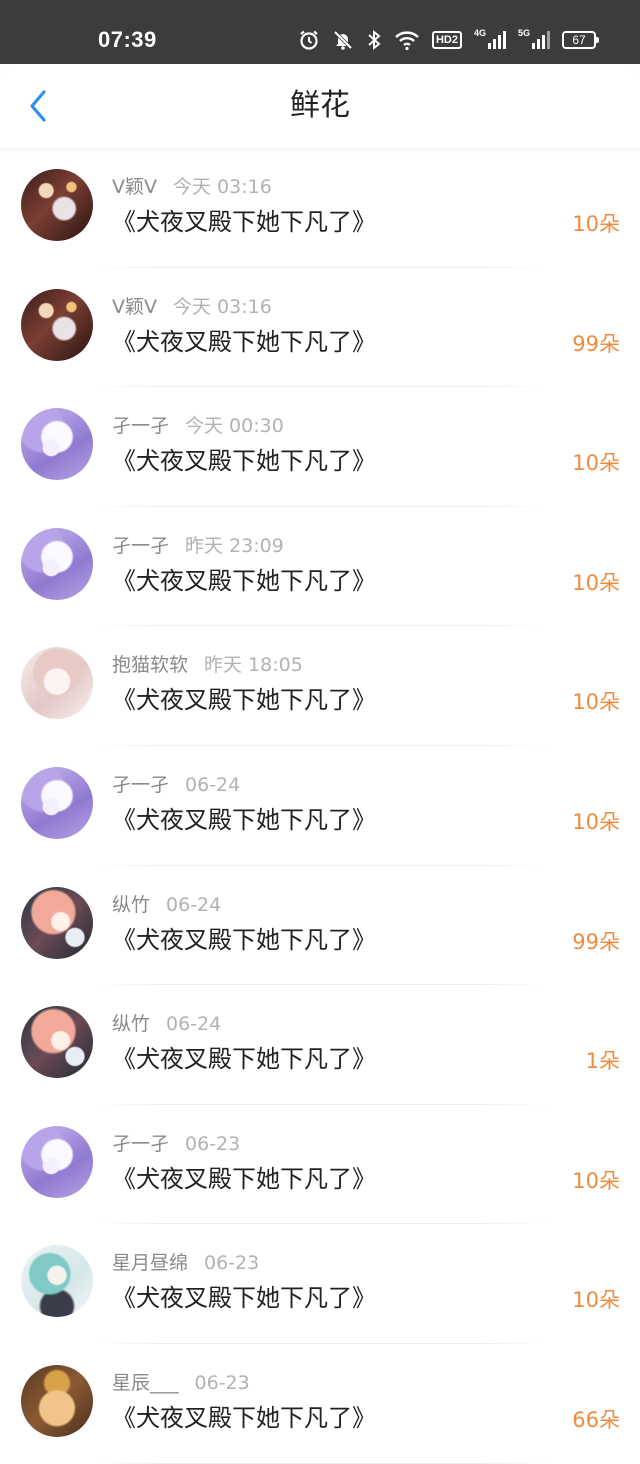 This screenshot has height=1464, width=640. Describe the element at coordinates (534, 38) in the screenshot. I see `signal-5g-icon: 5G` at that location.